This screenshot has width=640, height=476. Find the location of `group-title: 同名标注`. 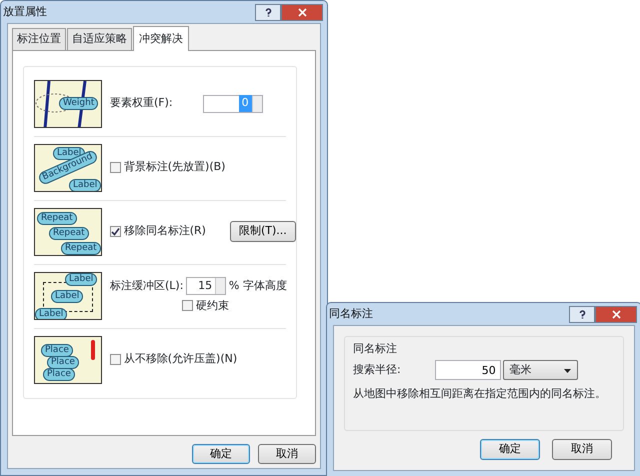

group-title: 同名标注 is located at coordinates (375, 349).